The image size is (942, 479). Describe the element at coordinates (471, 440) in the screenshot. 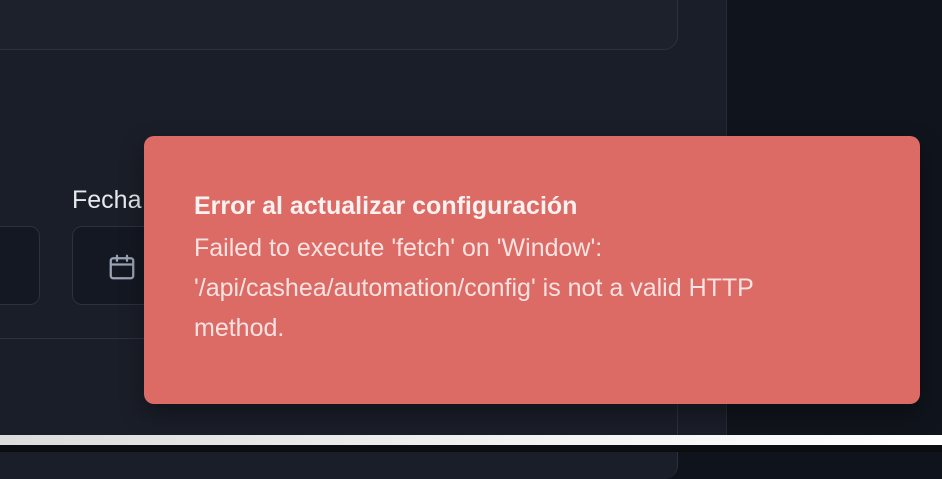

I see `bottom-strip` at that location.